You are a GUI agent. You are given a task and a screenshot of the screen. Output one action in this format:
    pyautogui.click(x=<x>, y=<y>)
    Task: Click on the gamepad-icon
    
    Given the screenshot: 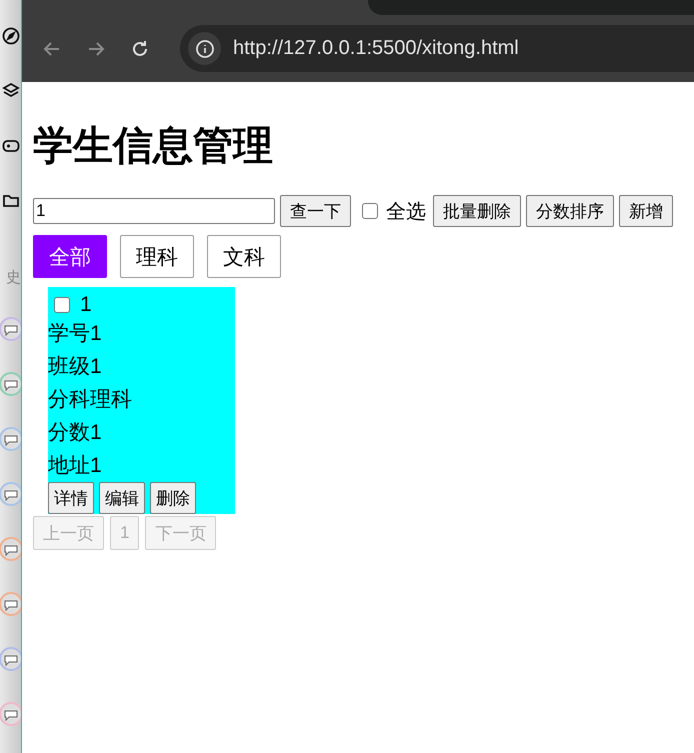 What is the action you would take?
    pyautogui.click(x=11, y=146)
    